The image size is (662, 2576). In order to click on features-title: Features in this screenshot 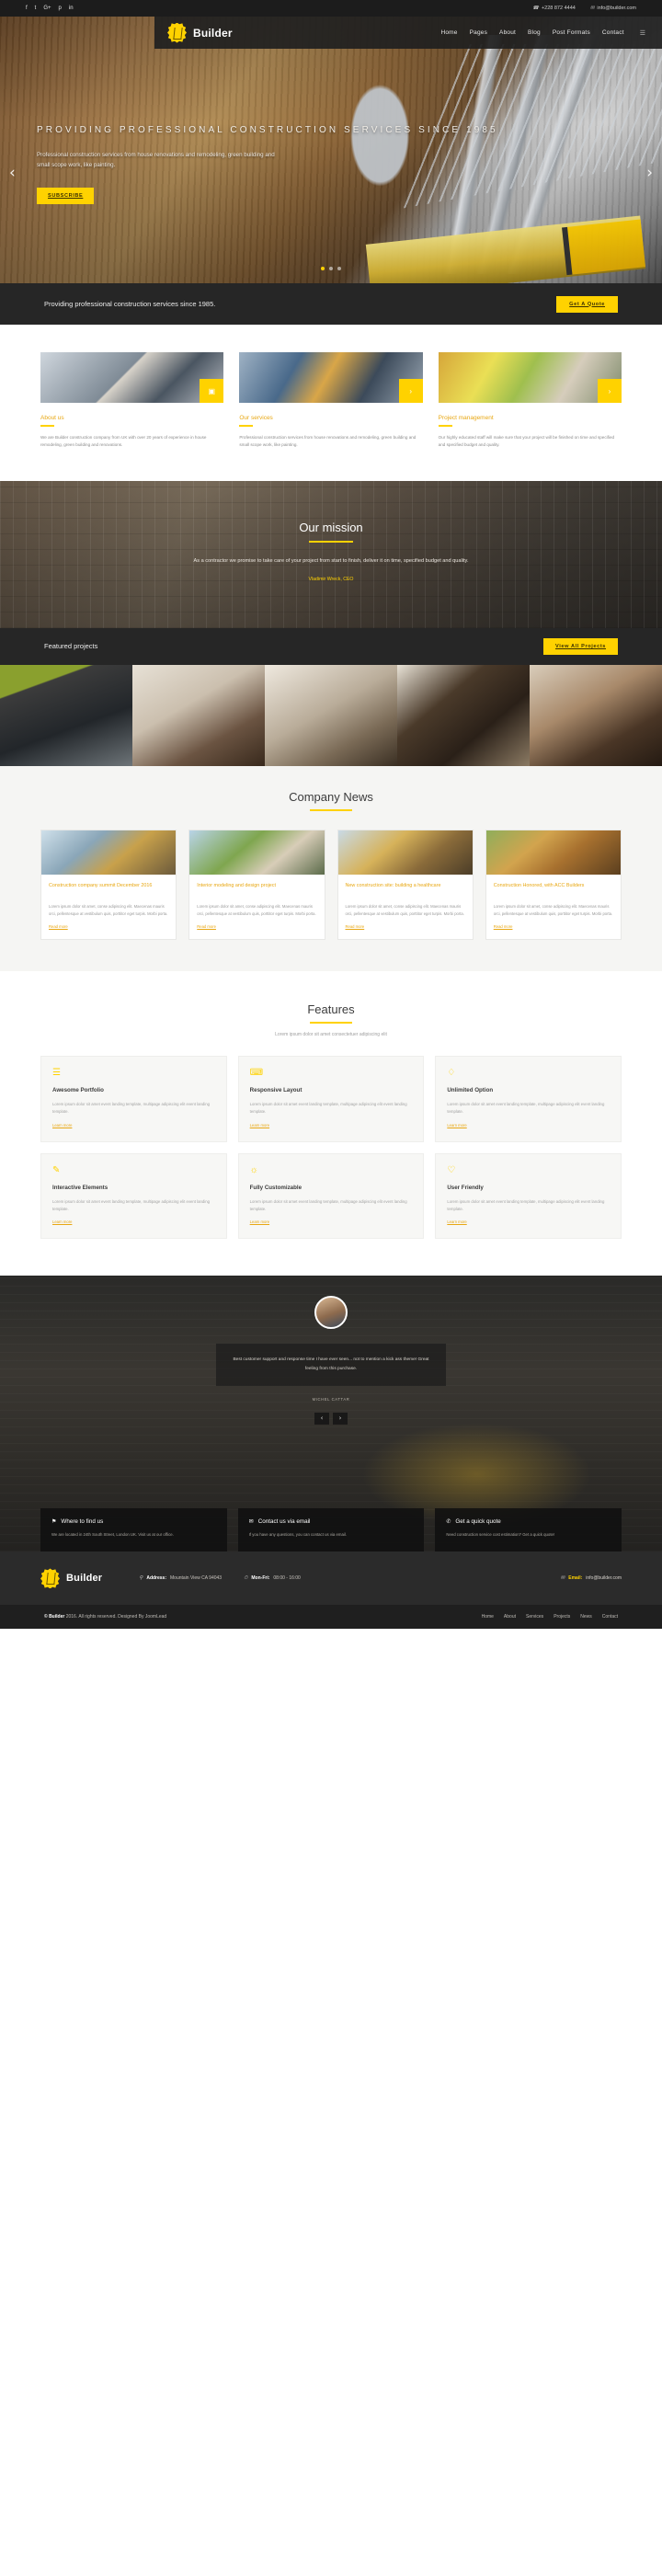, I will do `click(331, 1009)`.